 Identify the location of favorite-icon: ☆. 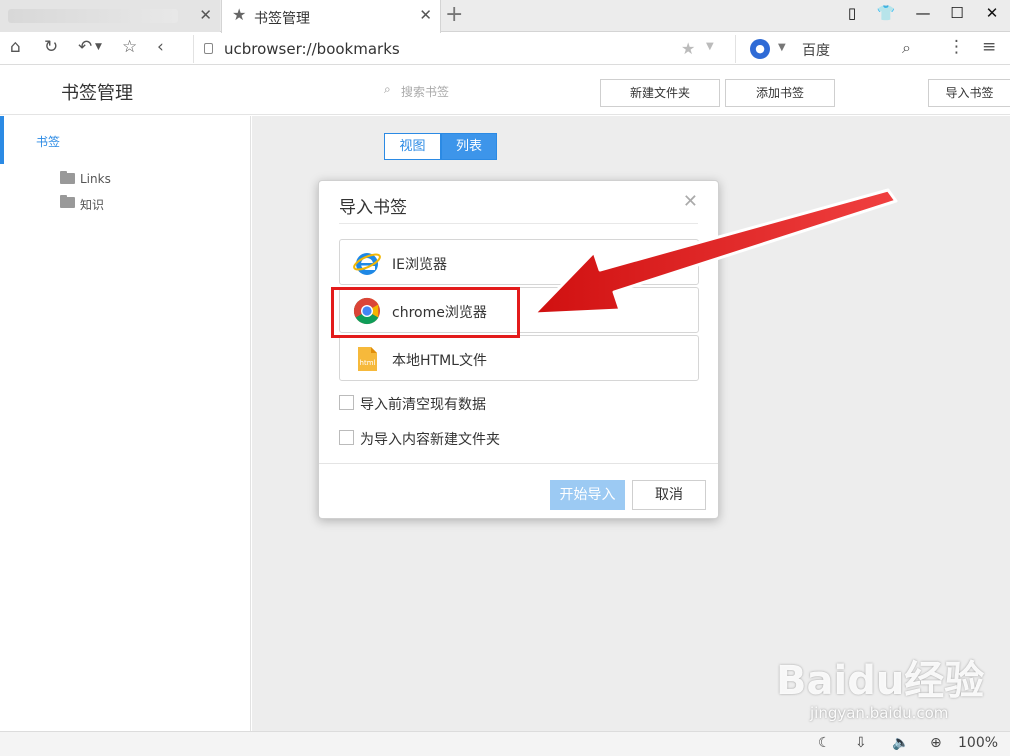
(129, 47).